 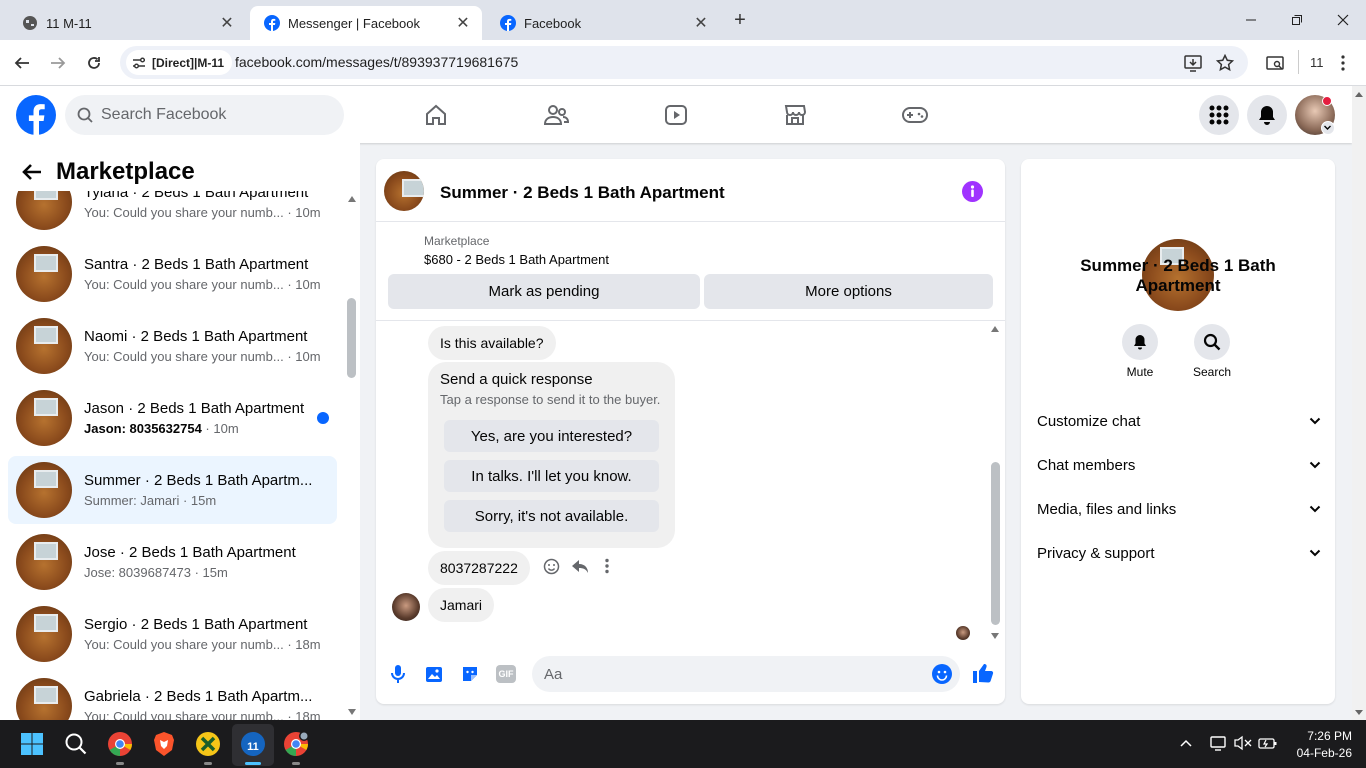 What do you see at coordinates (1179, 509) in the screenshot?
I see `media-files-links-section: Media, files and links` at bounding box center [1179, 509].